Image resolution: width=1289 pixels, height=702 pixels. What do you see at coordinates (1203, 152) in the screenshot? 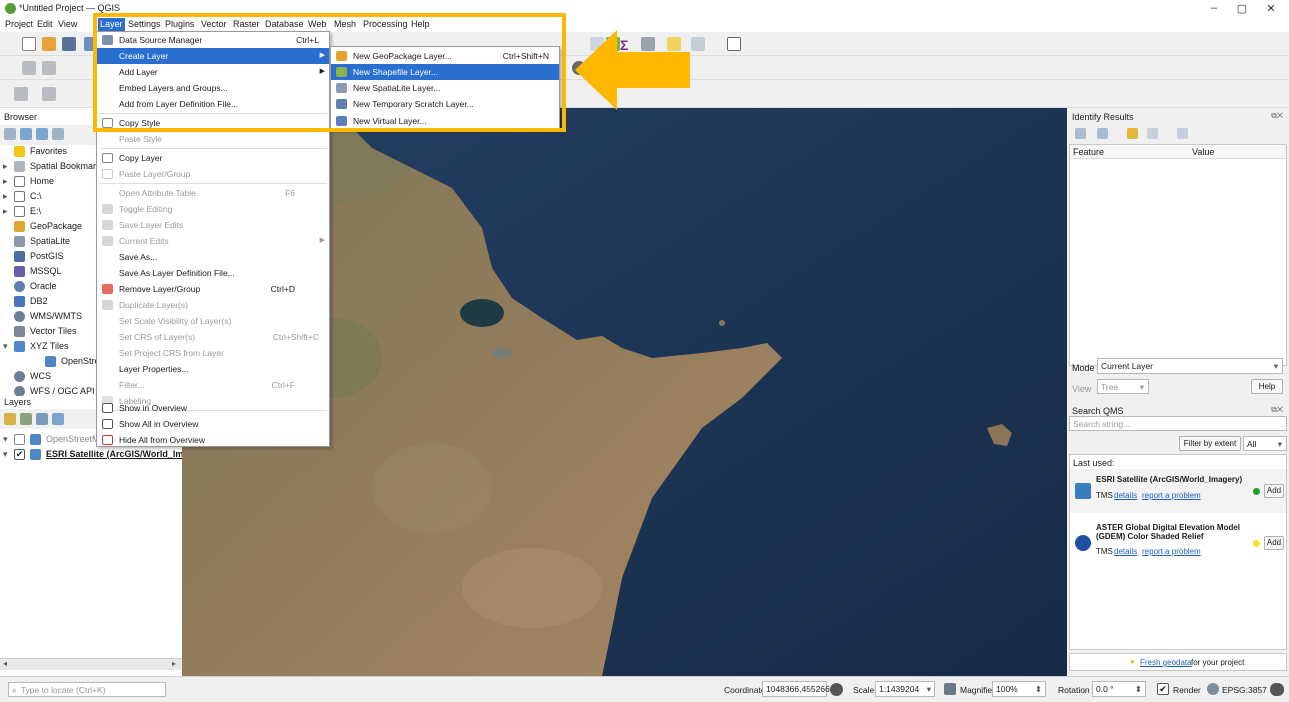
I see `column-value: Value` at bounding box center [1203, 152].